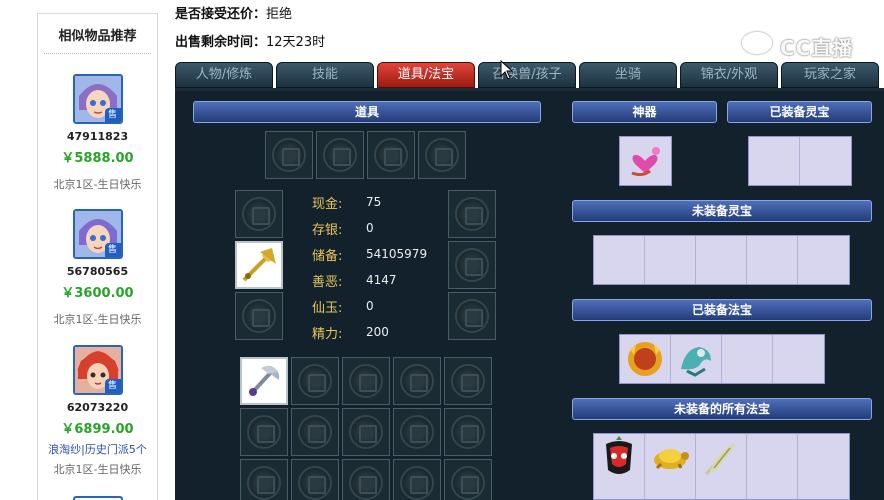 The height and width of the screenshot is (500, 884). What do you see at coordinates (374, 202) in the screenshot?
I see `stat-value-cash: 75` at bounding box center [374, 202].